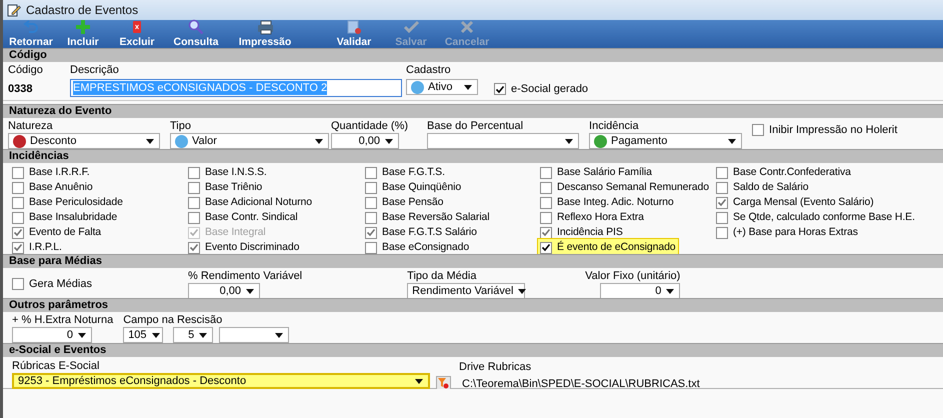 Image resolution: width=943 pixels, height=418 pixels. Describe the element at coordinates (193, 335) in the screenshot. I see `dropdown-field: 5` at that location.